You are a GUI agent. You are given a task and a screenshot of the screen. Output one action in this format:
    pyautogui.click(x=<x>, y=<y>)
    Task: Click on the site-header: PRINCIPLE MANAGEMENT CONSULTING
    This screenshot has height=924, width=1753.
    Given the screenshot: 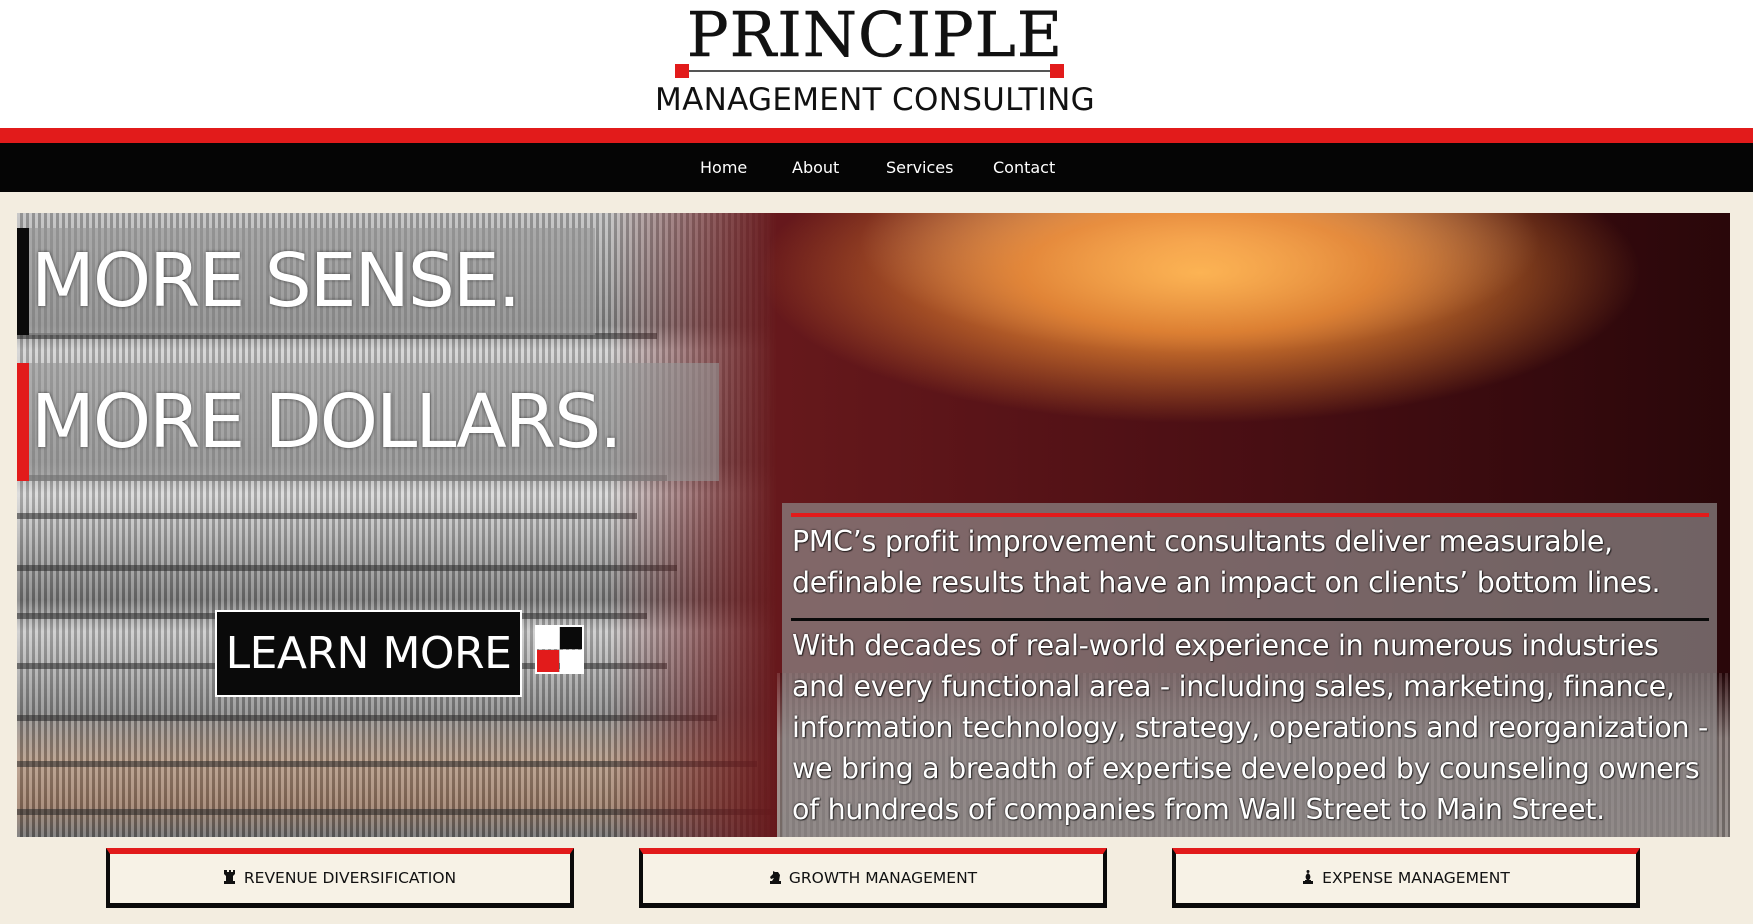 What is the action you would take?
    pyautogui.click(x=876, y=64)
    